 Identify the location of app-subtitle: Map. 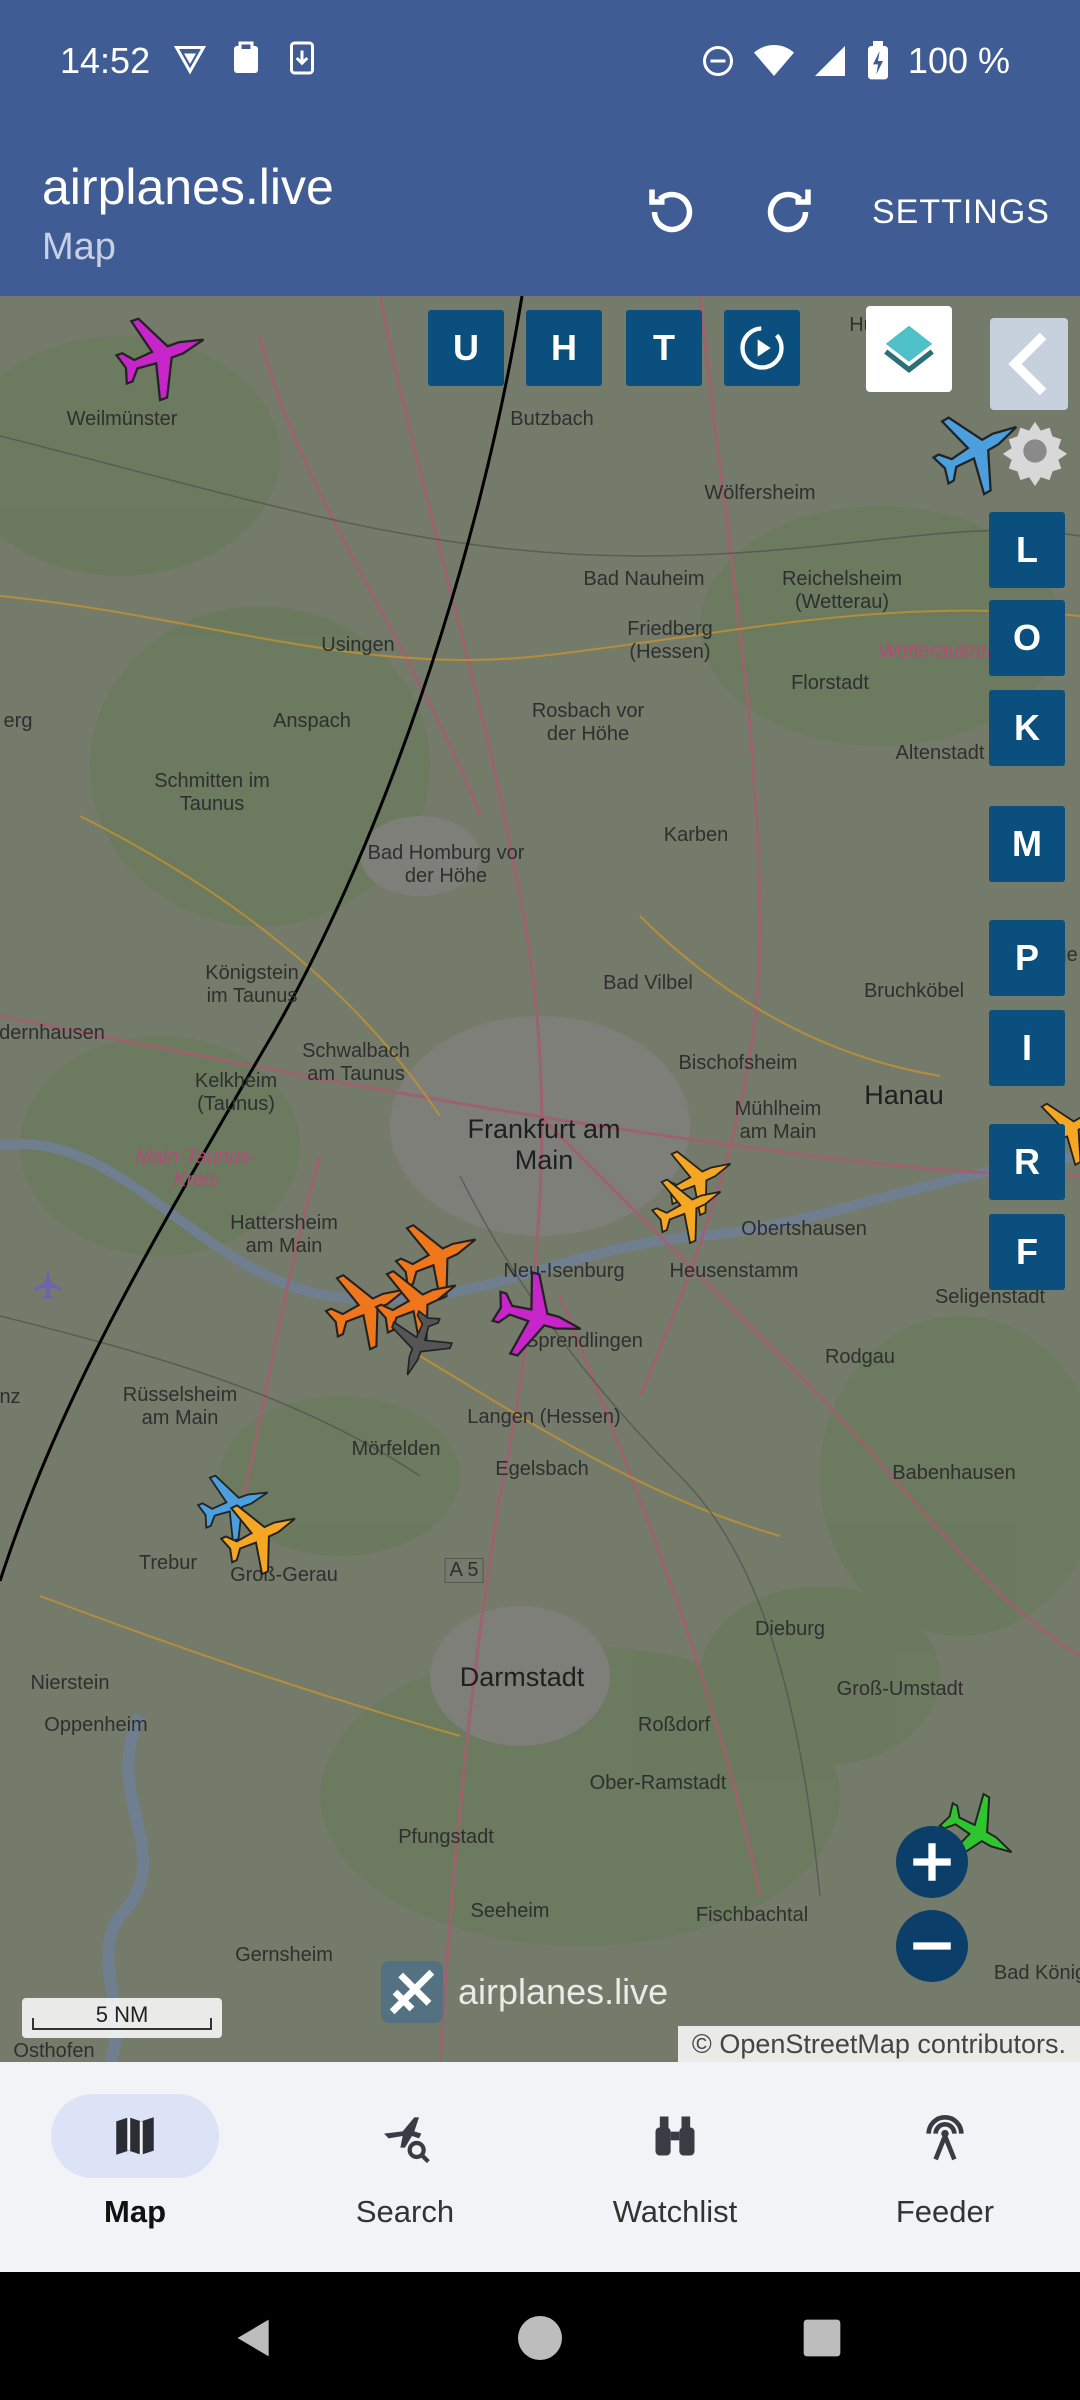
(79, 247).